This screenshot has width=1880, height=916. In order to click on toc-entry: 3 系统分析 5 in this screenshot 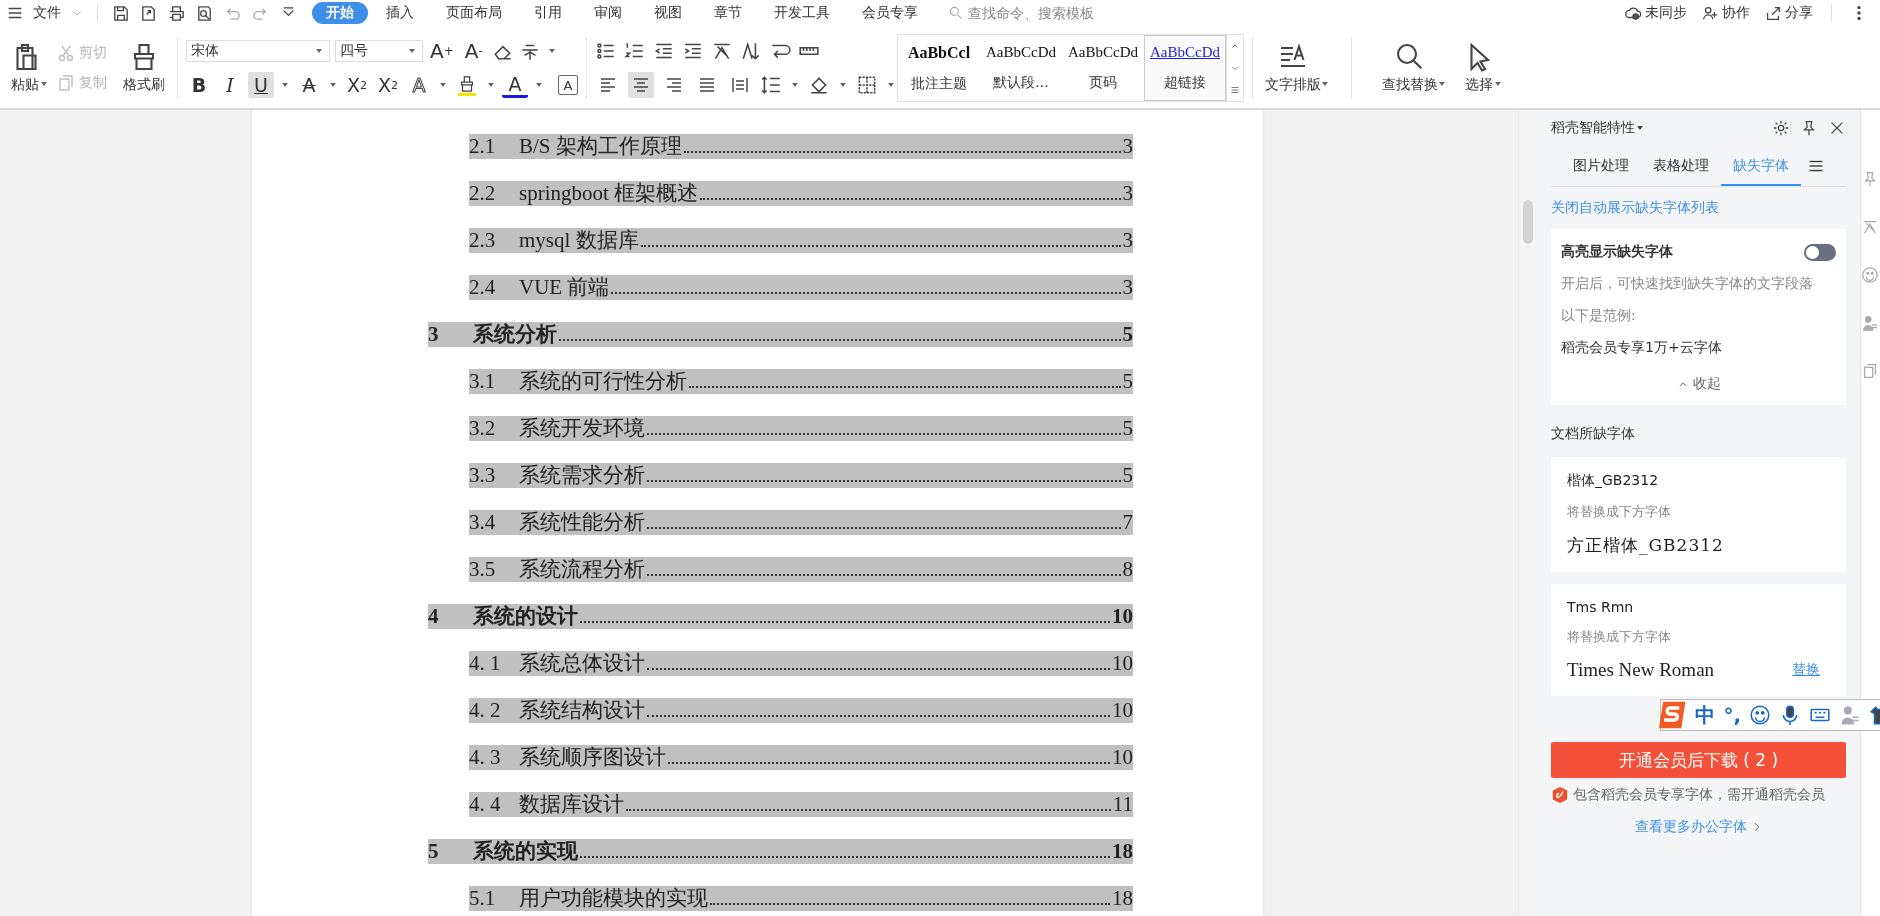, I will do `click(780, 334)`.